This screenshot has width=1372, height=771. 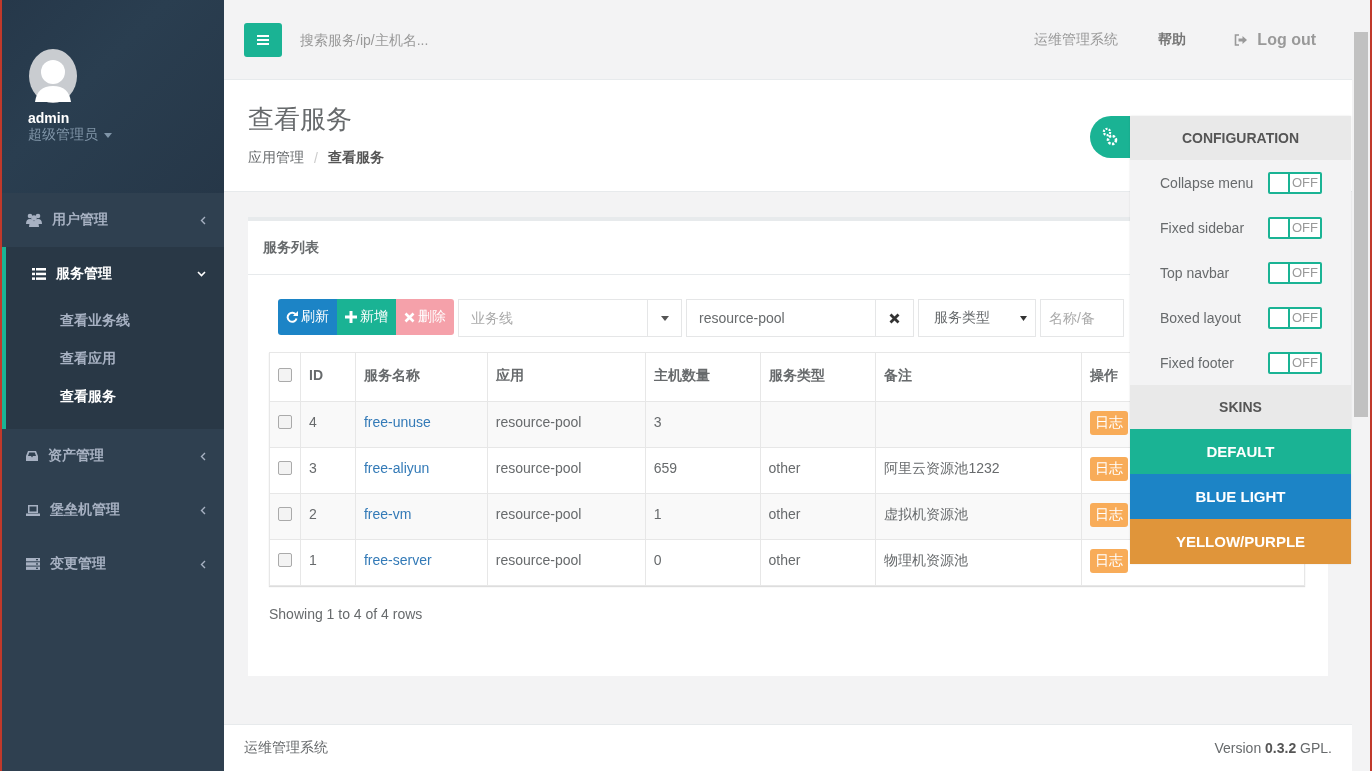 What do you see at coordinates (313, 422) in the screenshot?
I see `table-cell: 4` at bounding box center [313, 422].